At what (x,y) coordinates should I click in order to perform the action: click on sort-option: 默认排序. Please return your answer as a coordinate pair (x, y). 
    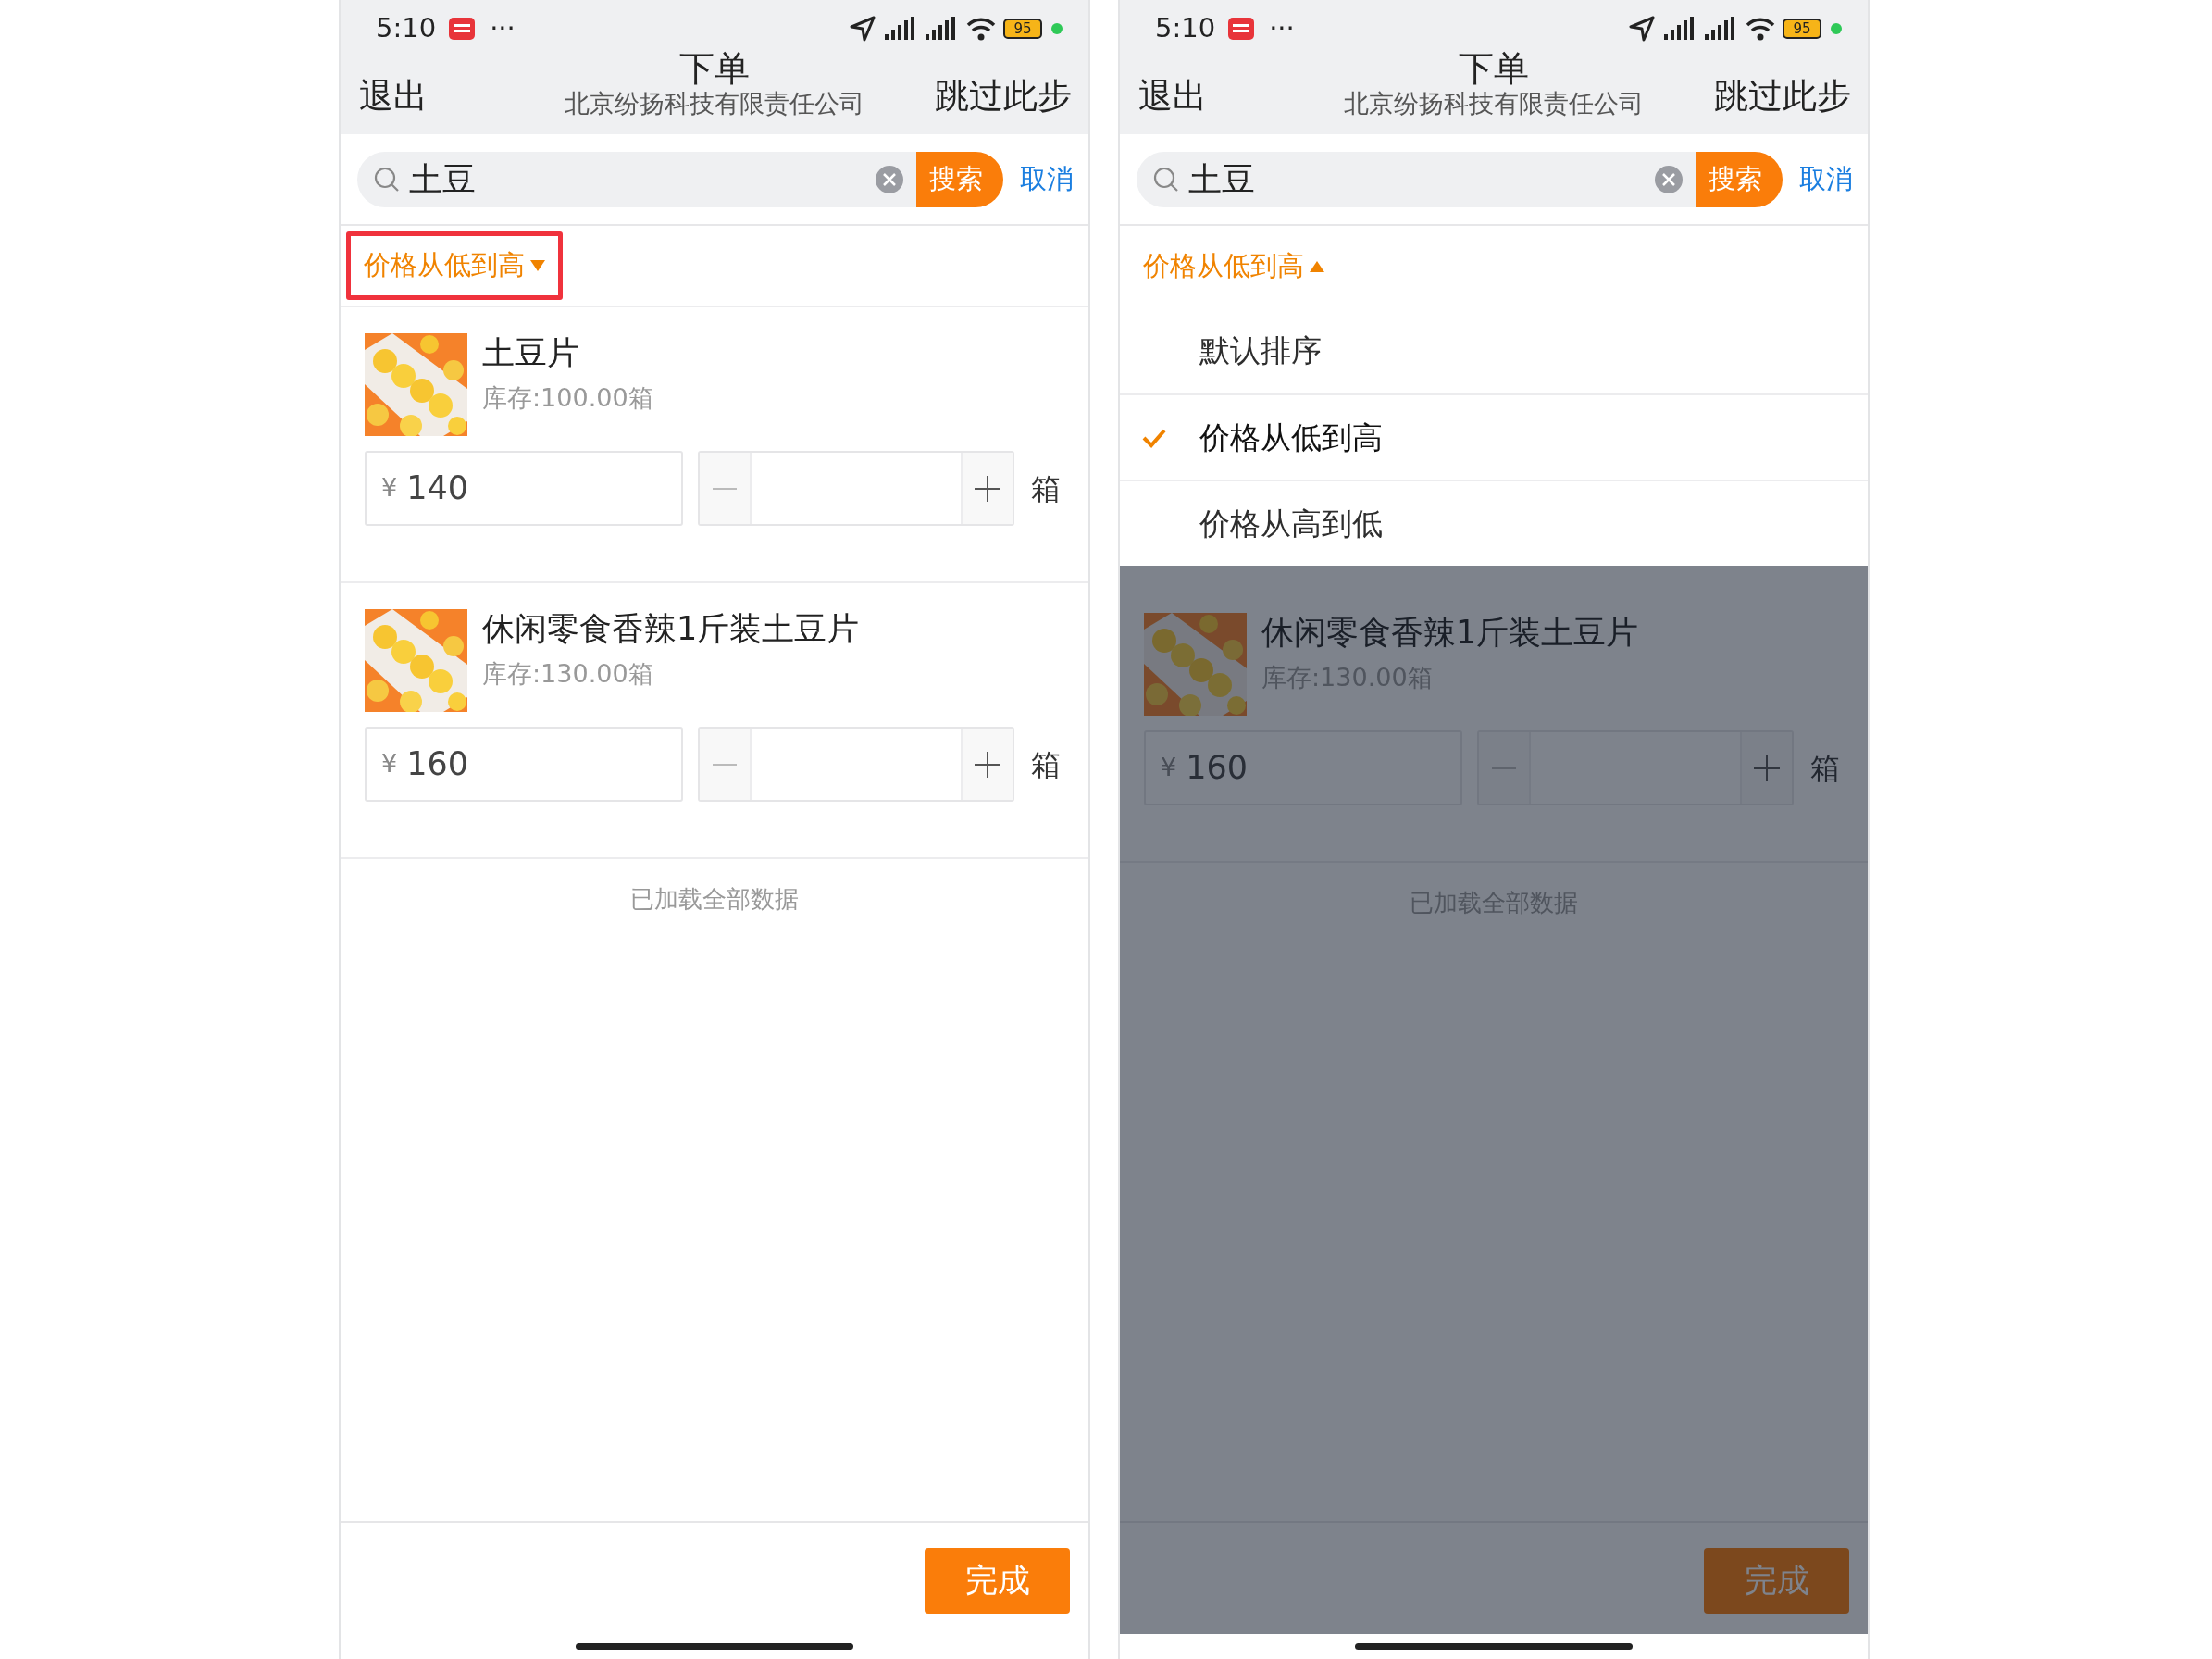
    Looking at the image, I should click on (1494, 350).